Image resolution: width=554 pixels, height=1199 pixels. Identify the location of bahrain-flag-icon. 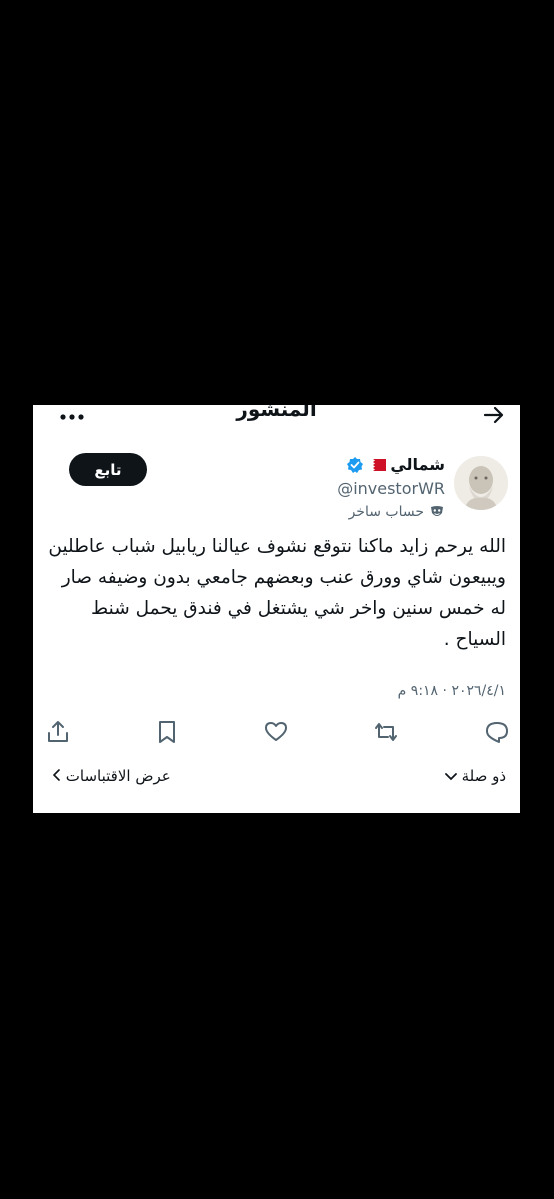
(377, 464).